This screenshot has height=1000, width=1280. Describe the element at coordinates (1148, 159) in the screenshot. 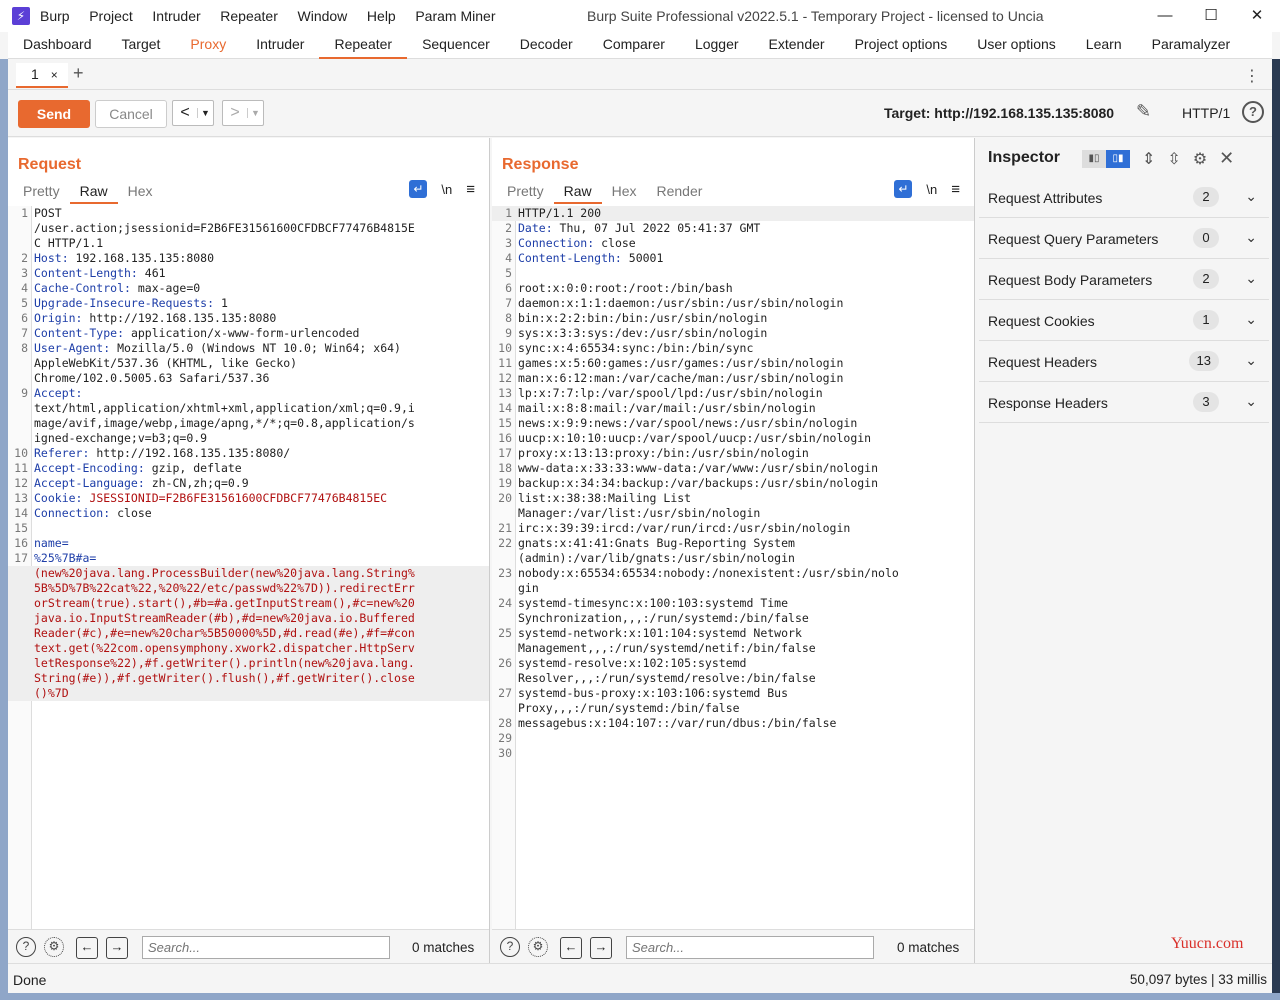

I see `expand-all-icon: ⇕` at that location.